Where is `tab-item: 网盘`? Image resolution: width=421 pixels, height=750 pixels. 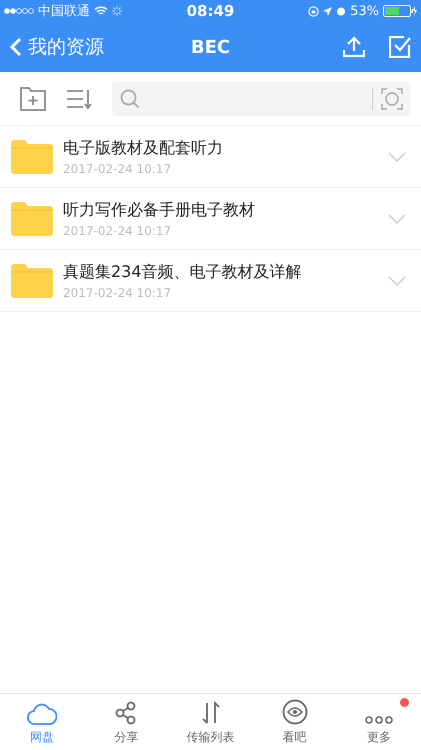
tab-item: 网盘 is located at coordinates (42, 722).